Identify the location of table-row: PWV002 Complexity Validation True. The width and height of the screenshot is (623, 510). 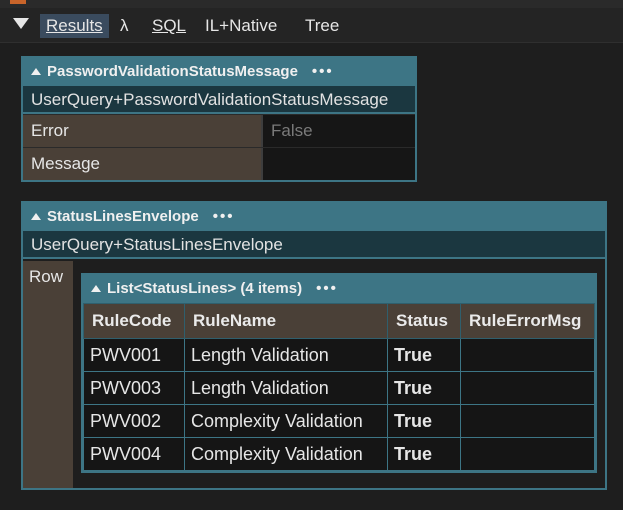
(339, 421).